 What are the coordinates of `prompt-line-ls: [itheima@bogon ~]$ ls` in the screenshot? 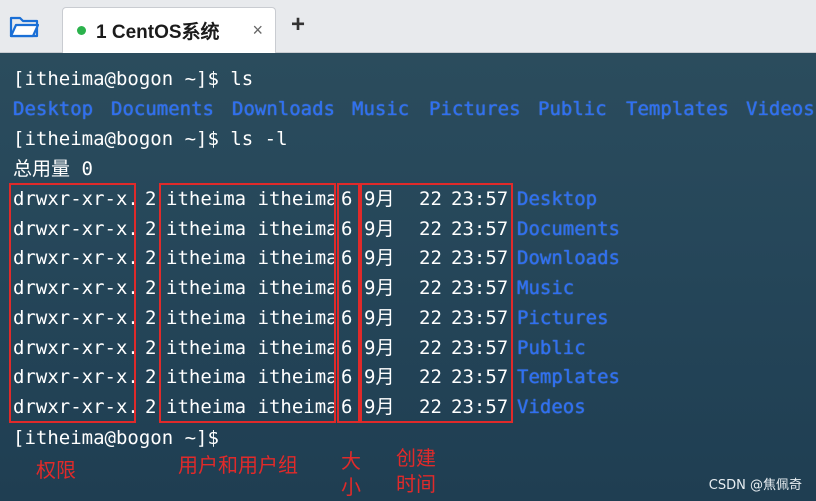 It's located at (133, 79).